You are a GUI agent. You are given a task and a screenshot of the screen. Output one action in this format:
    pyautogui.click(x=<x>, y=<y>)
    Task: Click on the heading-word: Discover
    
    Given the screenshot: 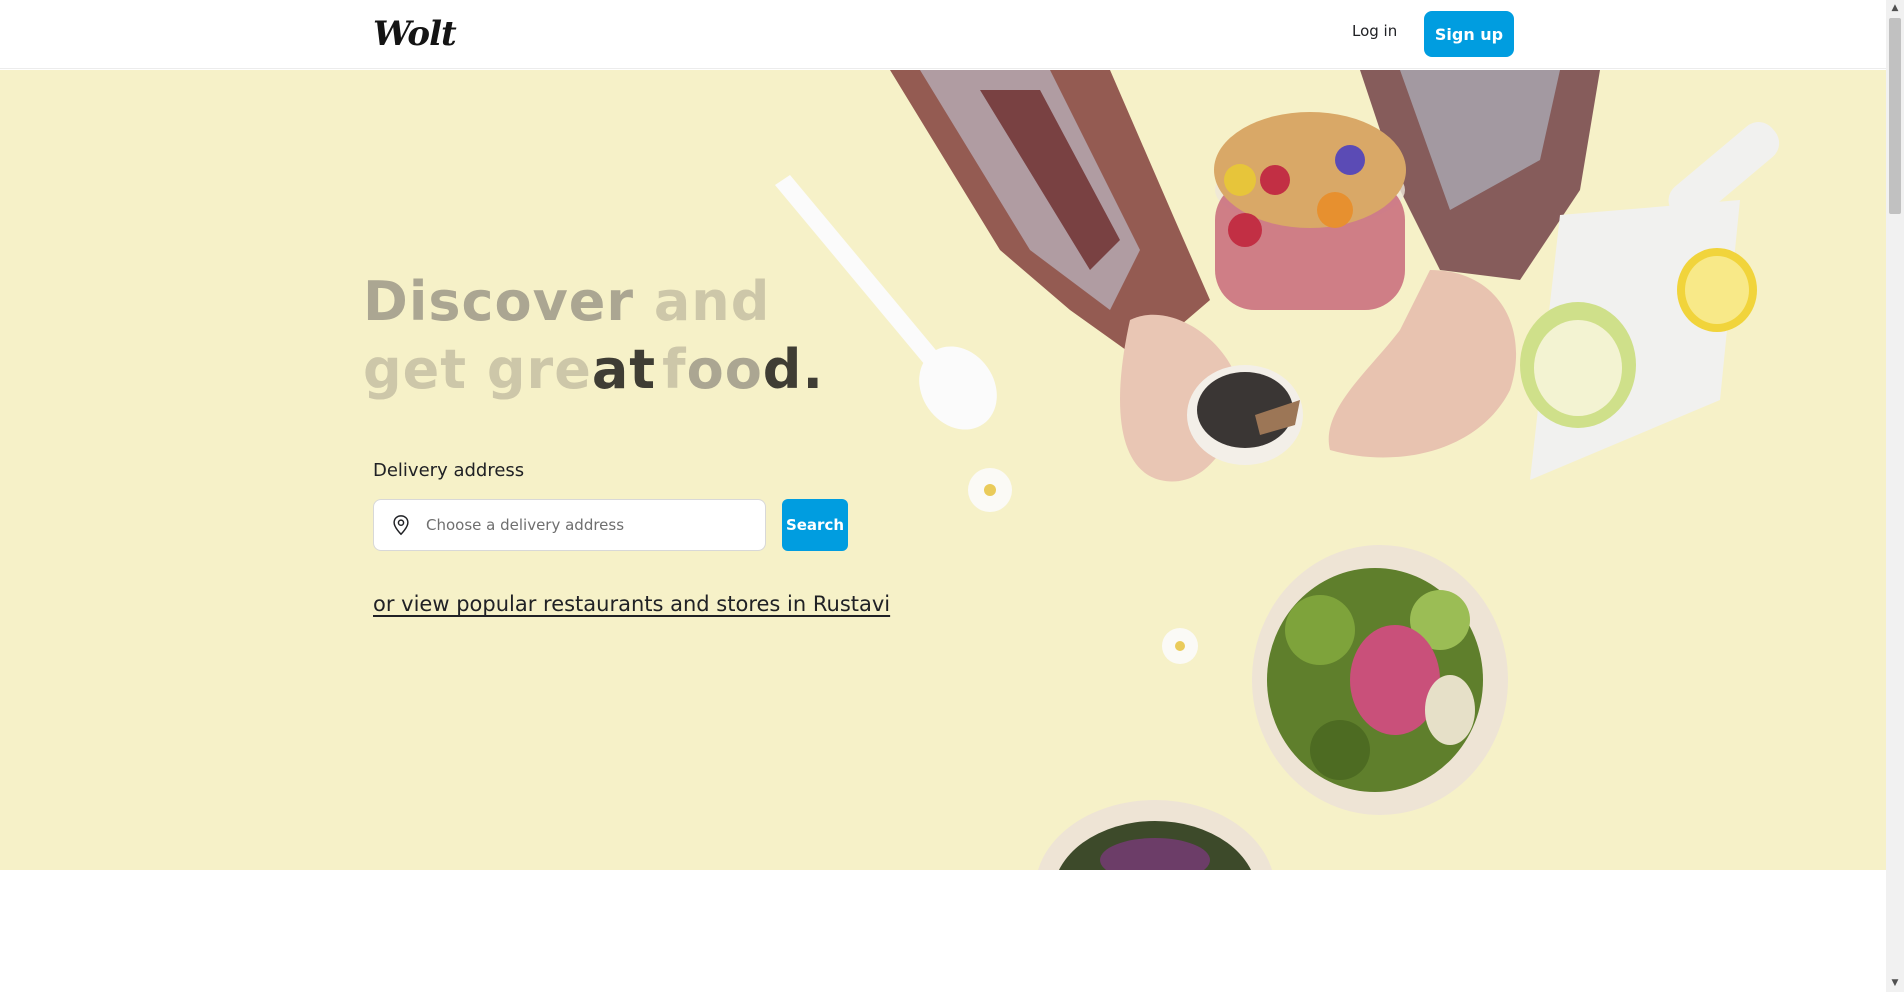 What is the action you would take?
    pyautogui.click(x=499, y=301)
    